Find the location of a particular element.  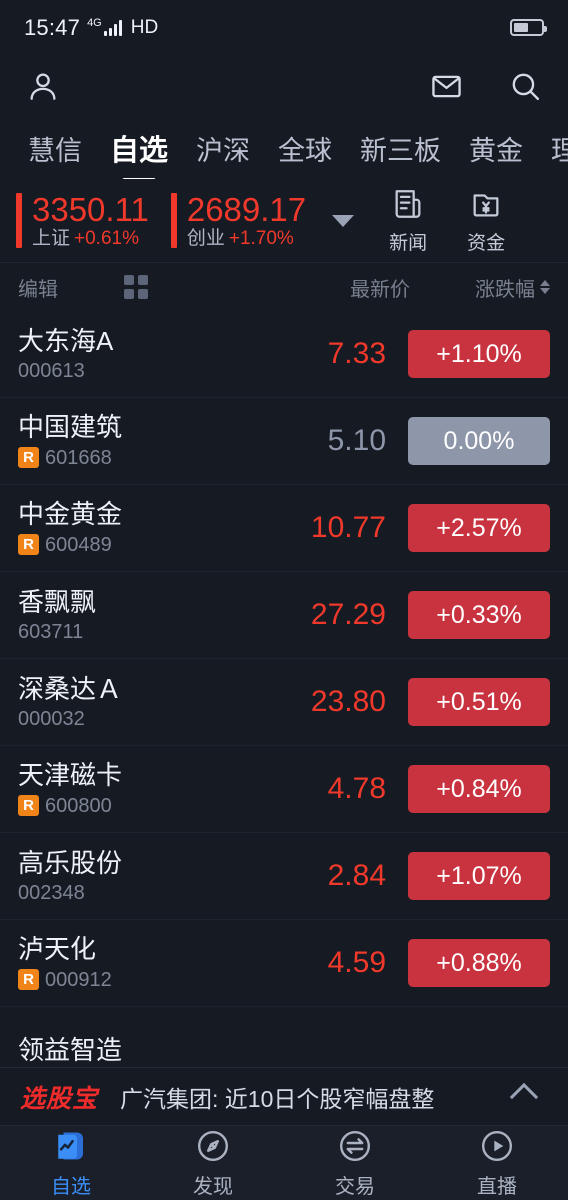

stock-code-group: 000613 is located at coordinates (133, 371).